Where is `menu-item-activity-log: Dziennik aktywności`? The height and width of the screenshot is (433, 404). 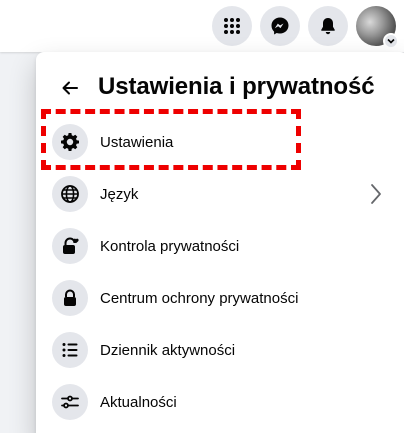
menu-item-activity-log: Dziennik aktywności is located at coordinates (223, 350).